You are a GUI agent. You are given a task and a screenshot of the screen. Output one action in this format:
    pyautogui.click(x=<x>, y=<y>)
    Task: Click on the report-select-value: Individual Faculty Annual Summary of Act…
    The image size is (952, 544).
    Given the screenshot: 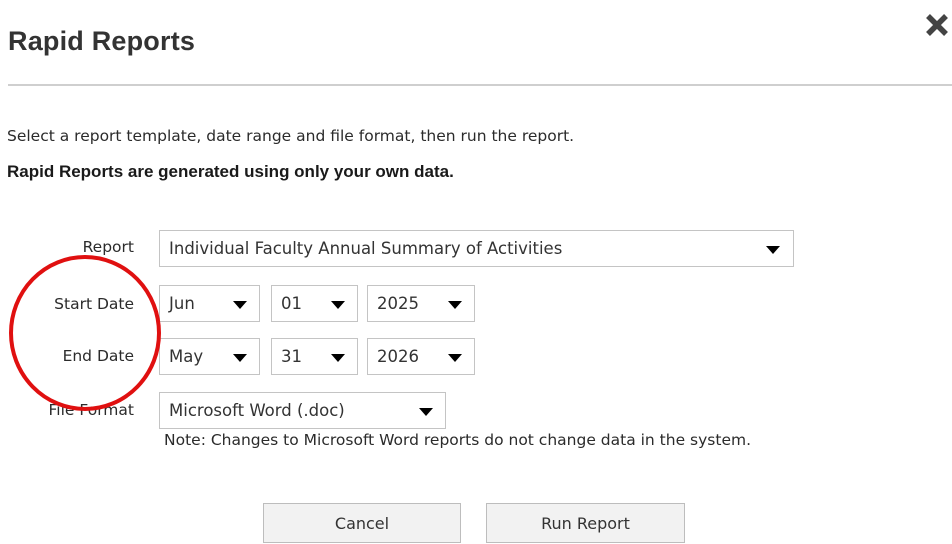 What is the action you would take?
    pyautogui.click(x=366, y=248)
    